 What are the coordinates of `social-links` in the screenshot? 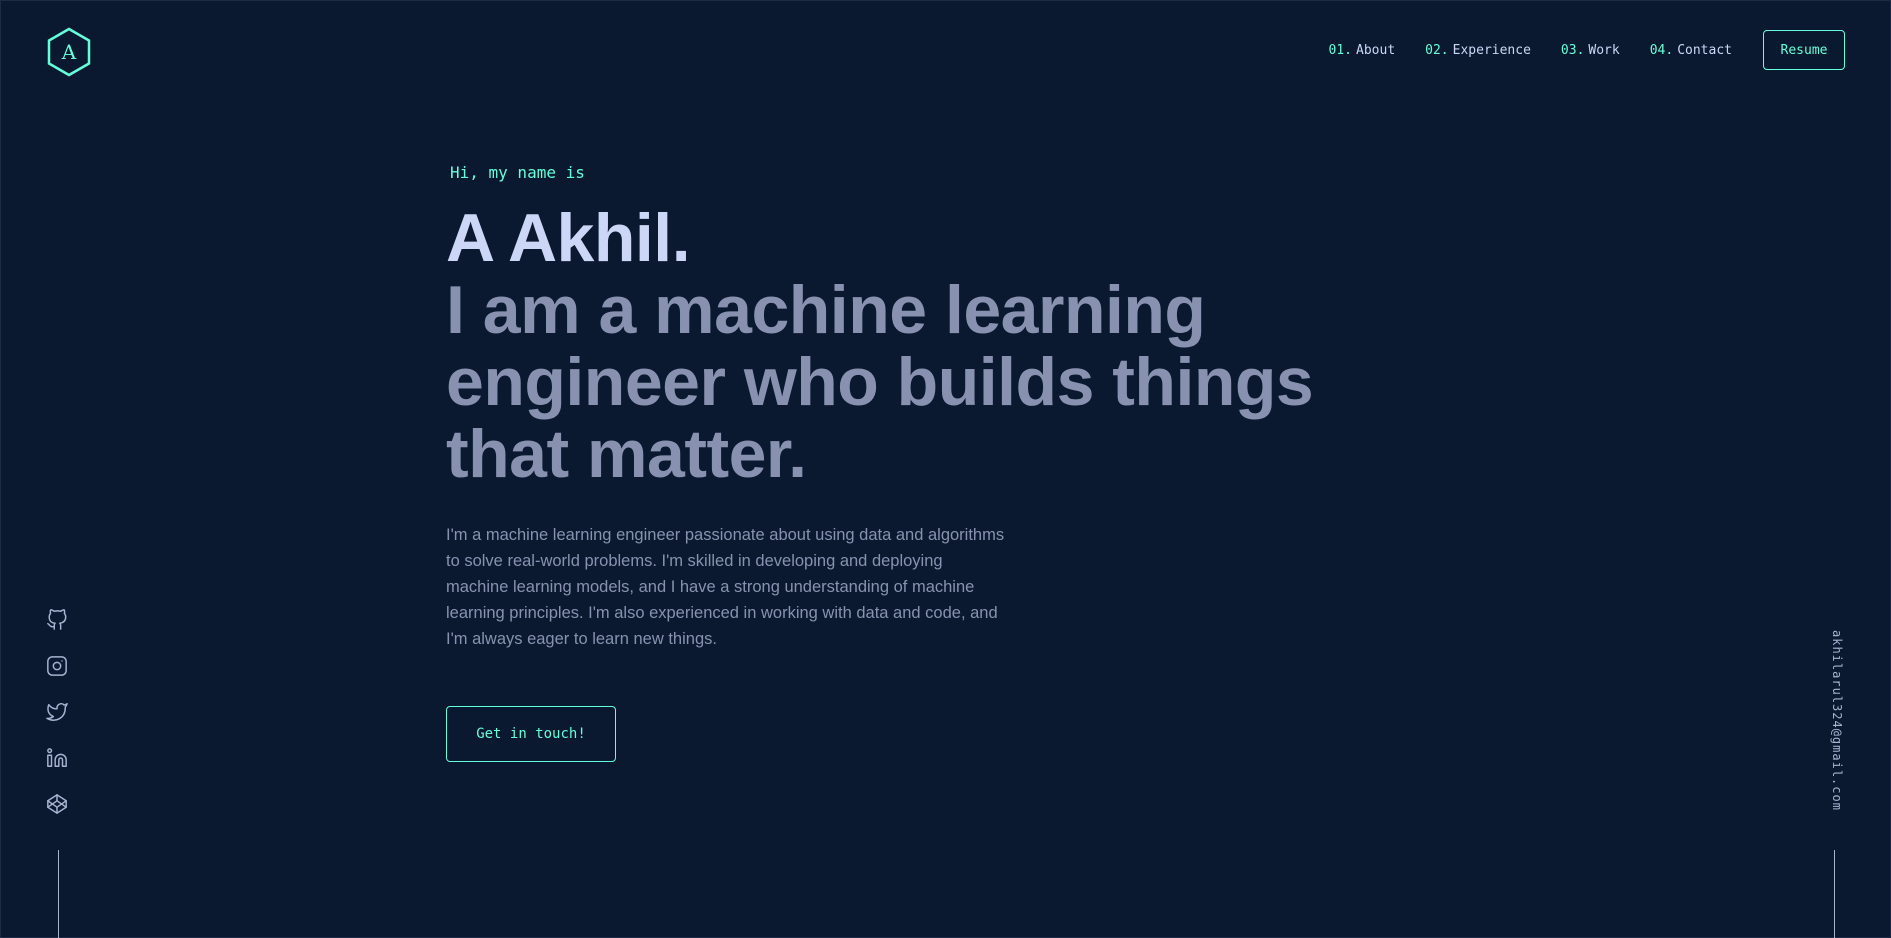 It's located at (57, 723).